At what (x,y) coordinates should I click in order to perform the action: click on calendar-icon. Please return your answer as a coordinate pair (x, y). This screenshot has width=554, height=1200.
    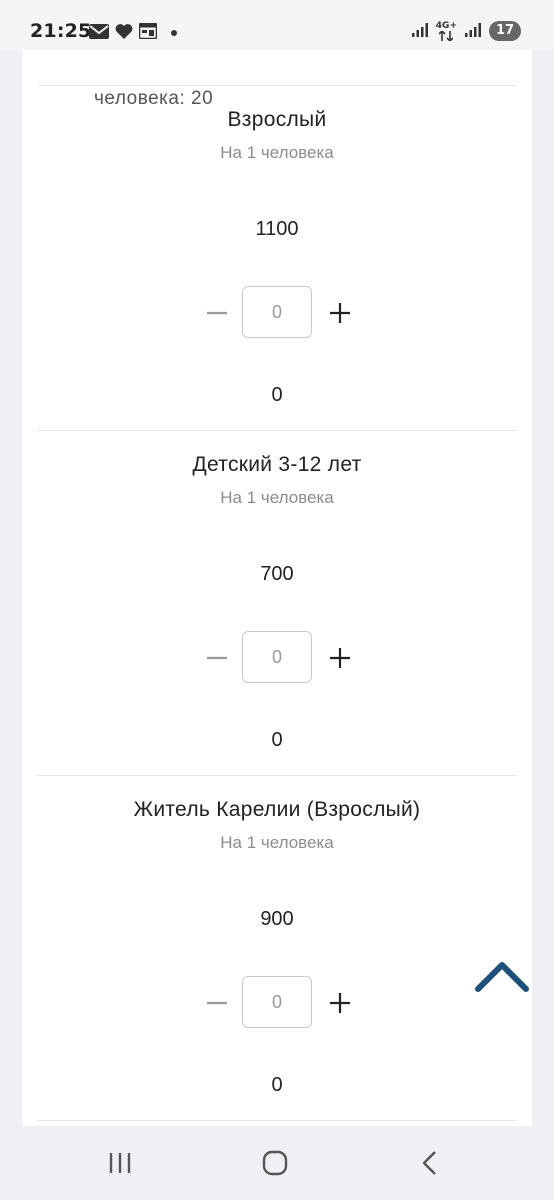
    Looking at the image, I should click on (148, 32).